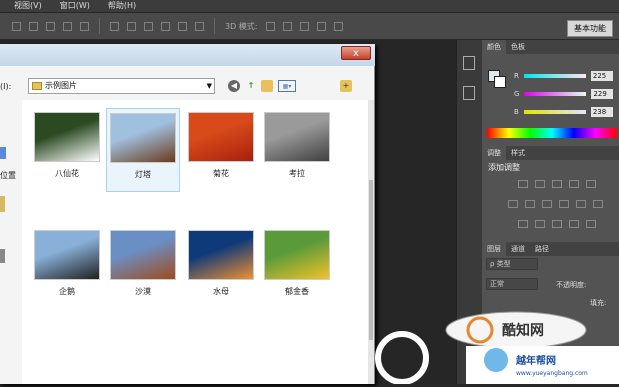 The width and height of the screenshot is (619, 387). I want to click on levels-icon, so click(540, 184).